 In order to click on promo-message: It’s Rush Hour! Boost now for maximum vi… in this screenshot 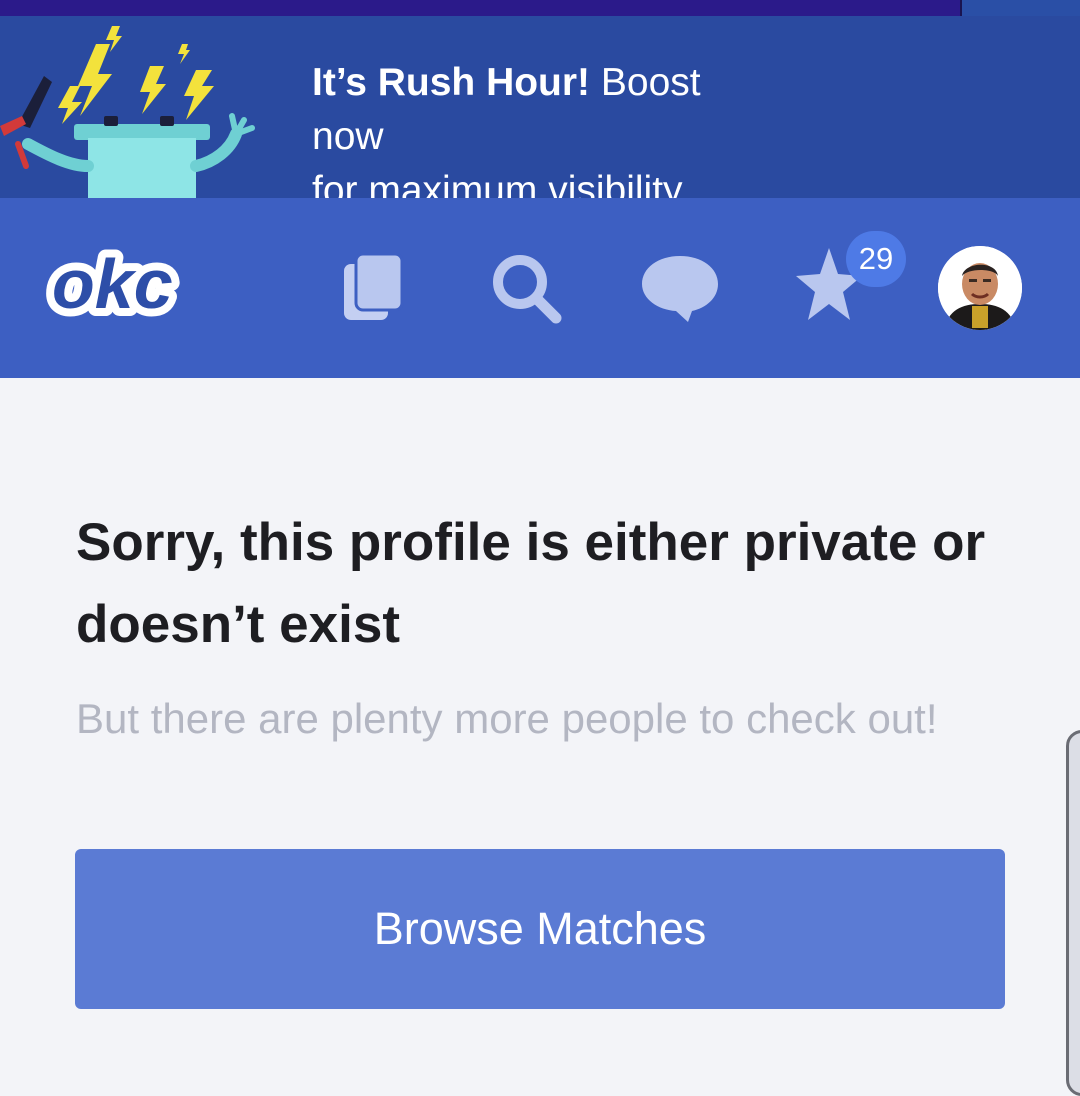, I will do `click(532, 127)`.